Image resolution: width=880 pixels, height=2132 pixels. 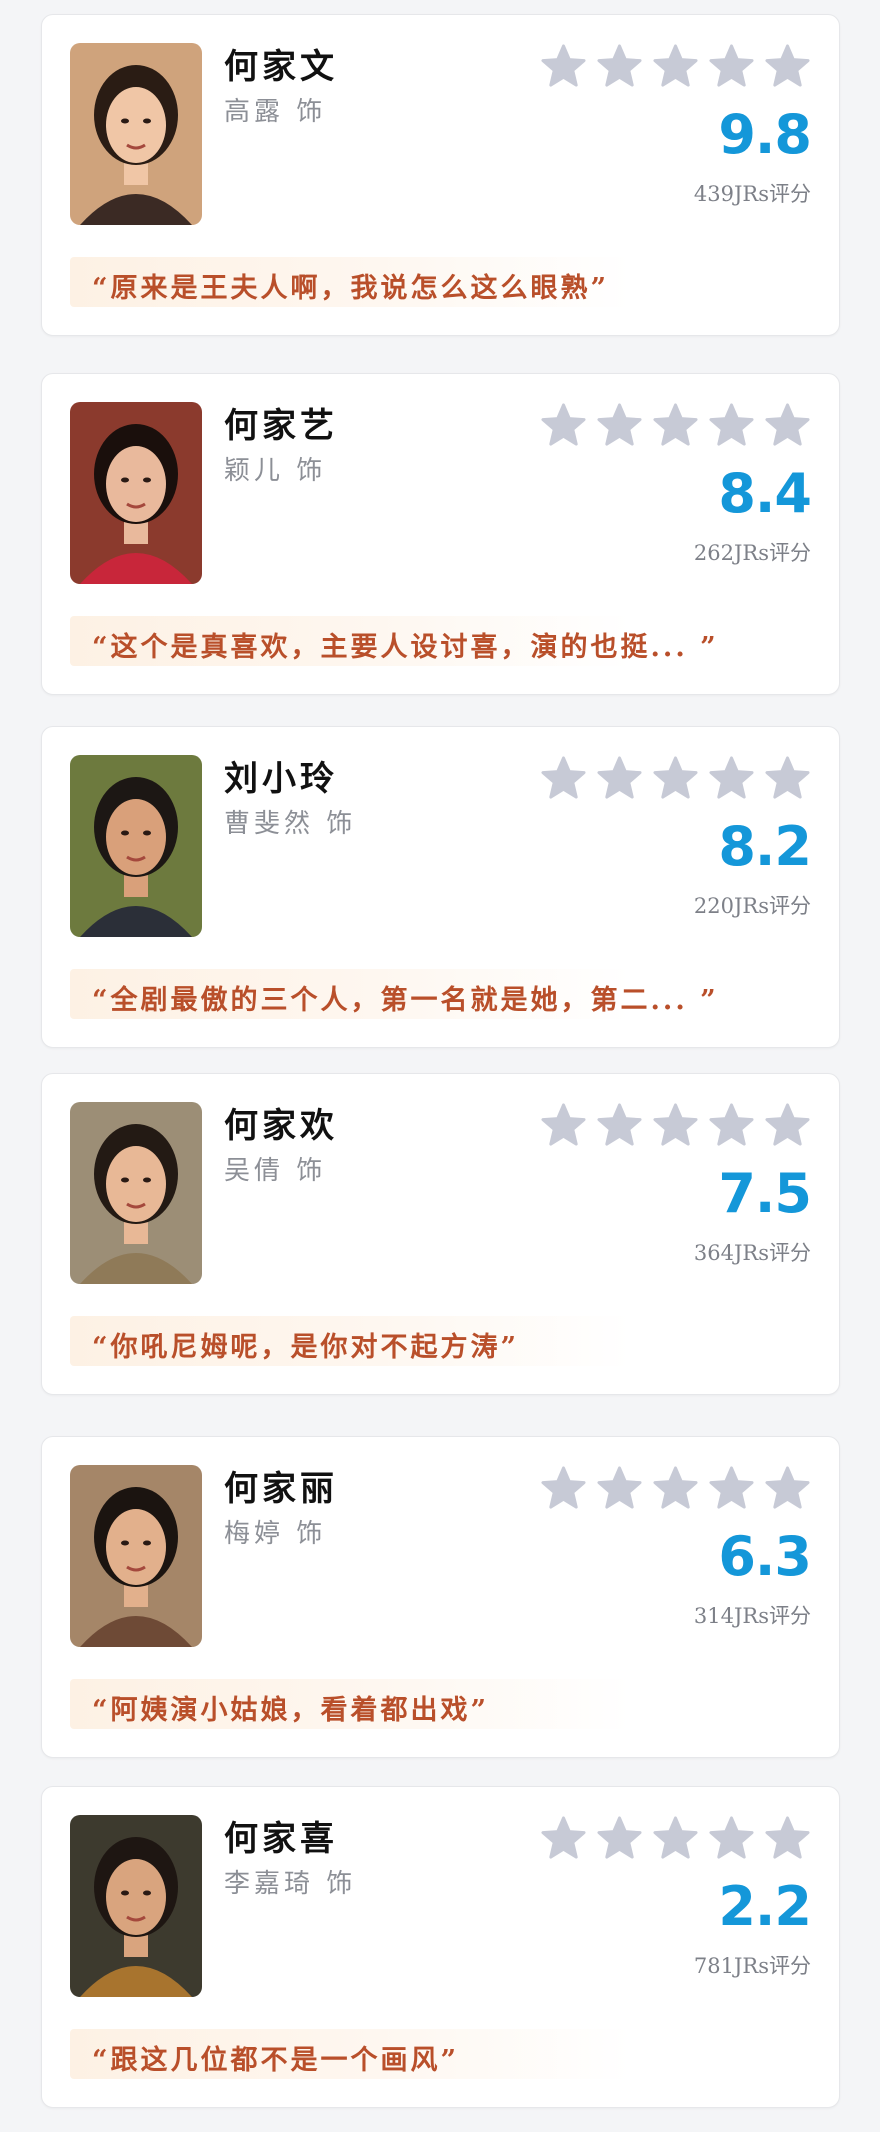 What do you see at coordinates (440, 1597) in the screenshot?
I see `character-card: 何家丽梅婷 饰 6.3 314JRs评分 “阿姨演小姑娘，看着都出戏”` at bounding box center [440, 1597].